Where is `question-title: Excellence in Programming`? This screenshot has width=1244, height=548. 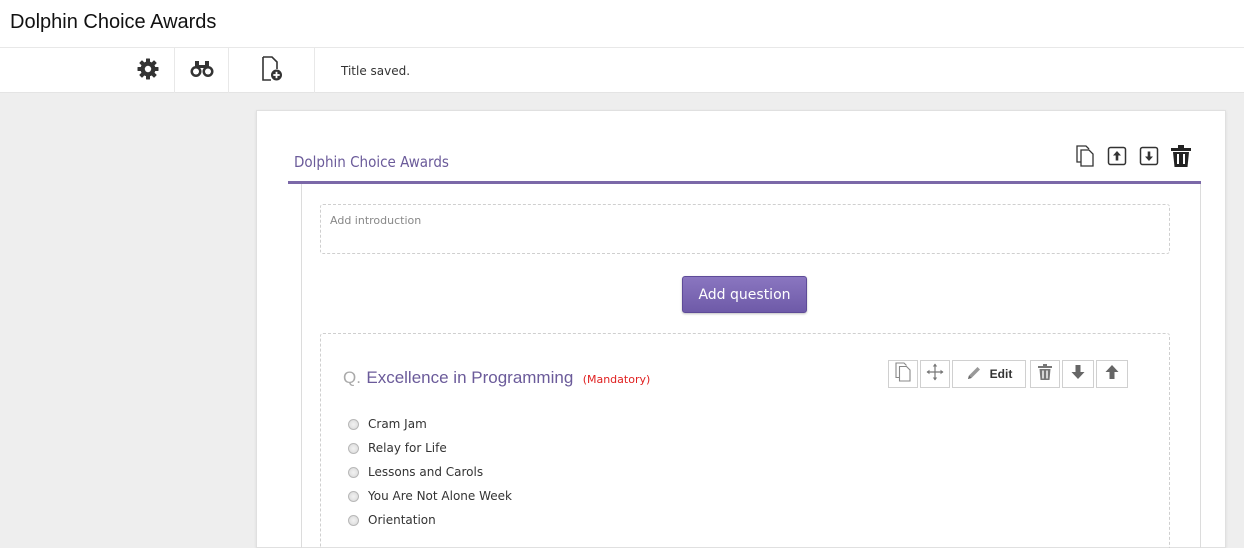
question-title: Excellence in Programming is located at coordinates (470, 377).